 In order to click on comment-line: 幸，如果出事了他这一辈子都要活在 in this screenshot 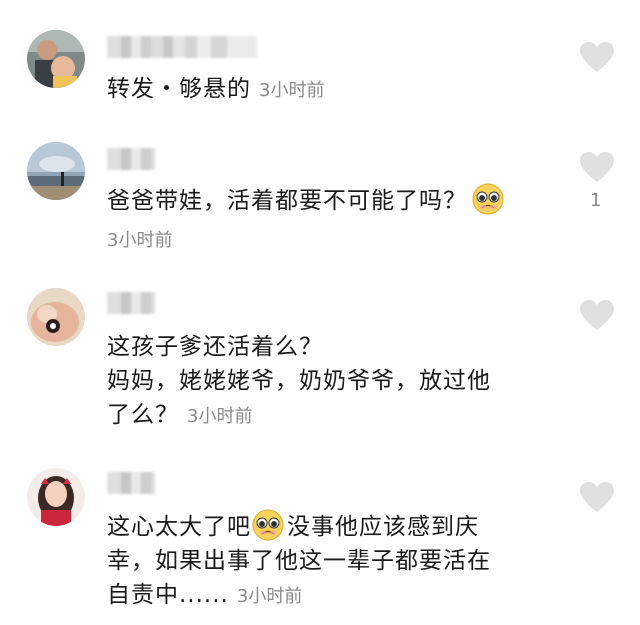, I will do `click(299, 561)`.